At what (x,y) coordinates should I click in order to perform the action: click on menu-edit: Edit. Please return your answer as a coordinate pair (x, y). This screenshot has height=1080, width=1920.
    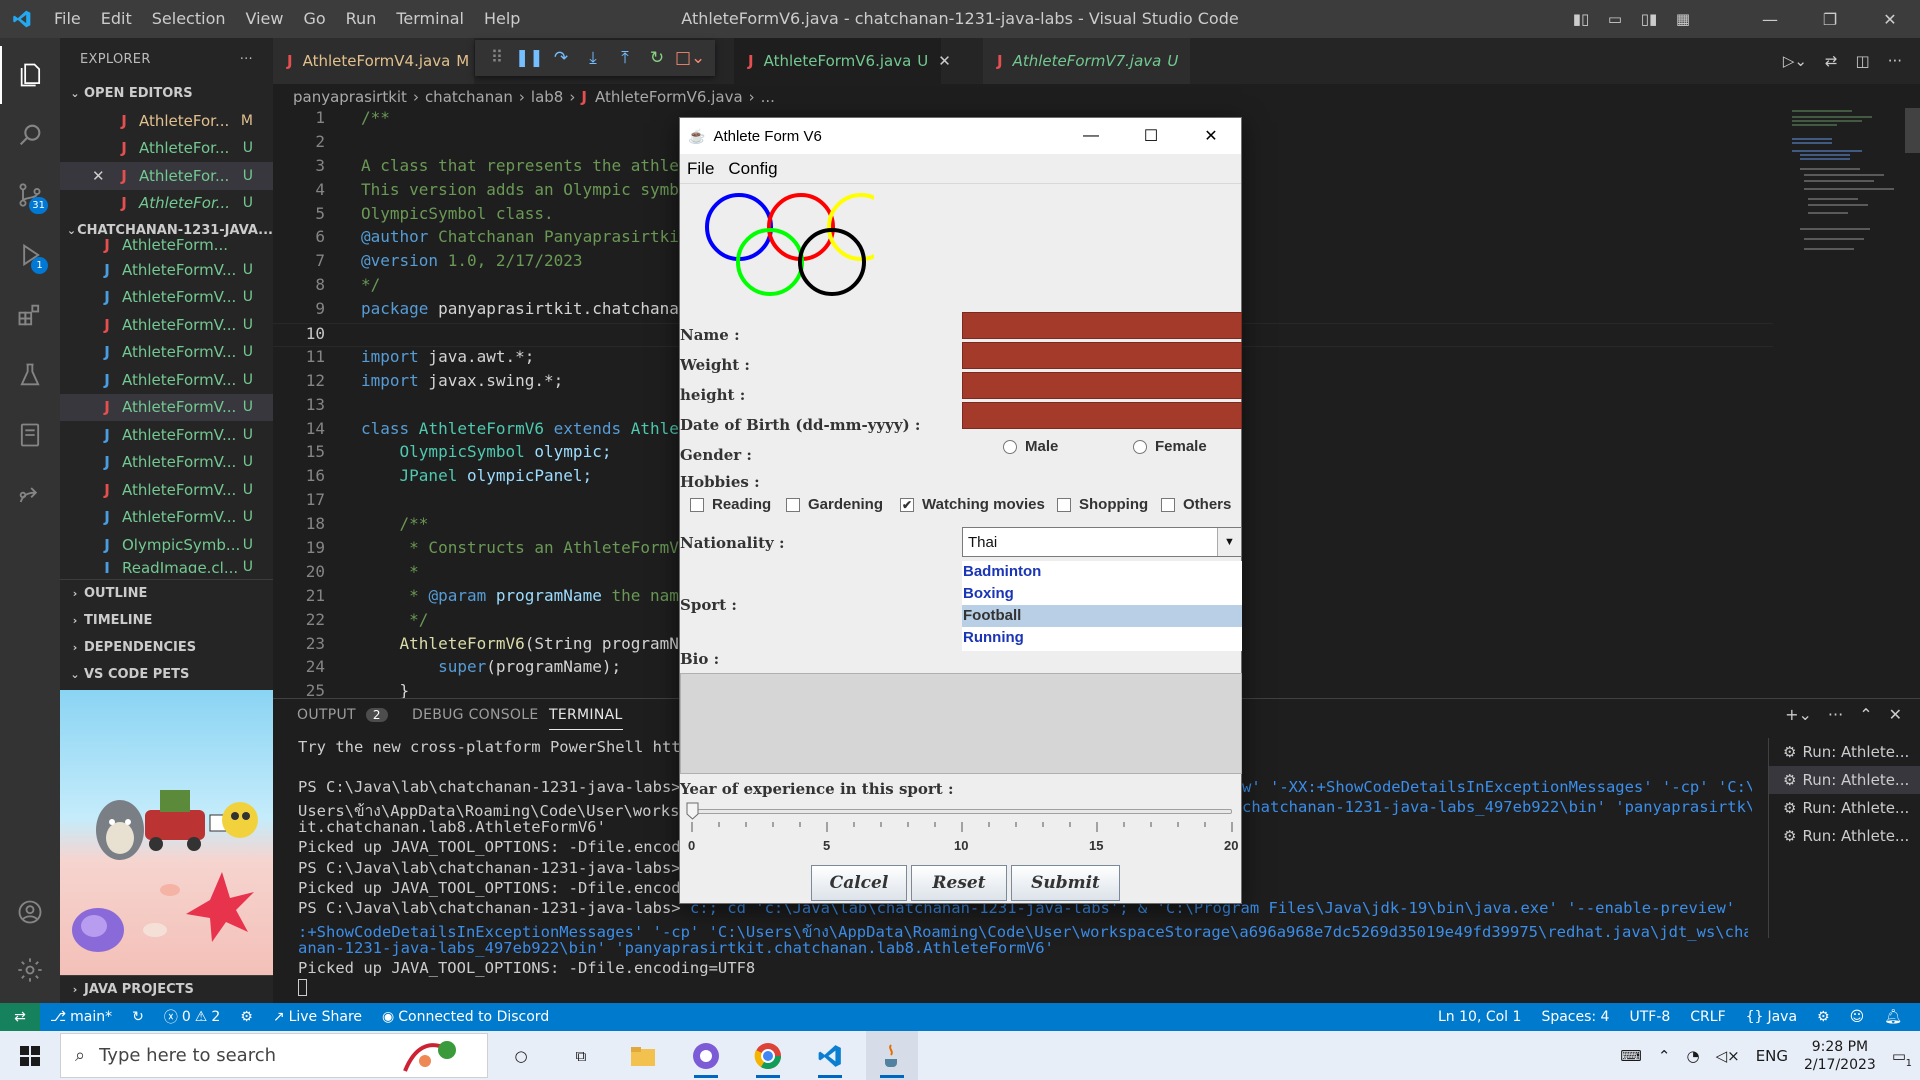
    Looking at the image, I should click on (116, 19).